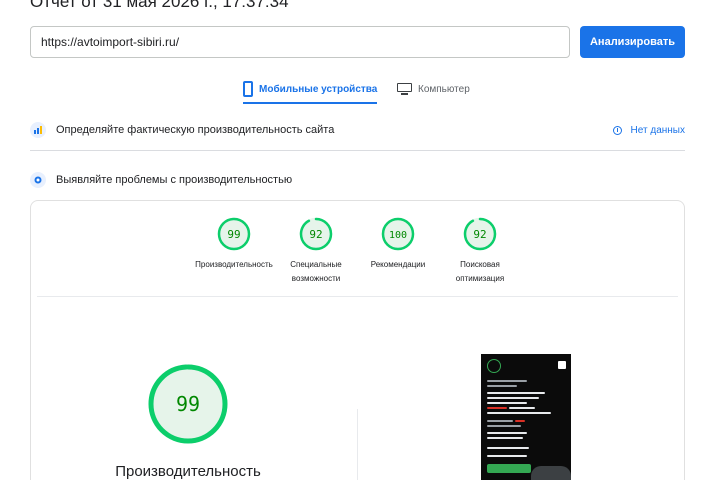  I want to click on active-tab-indicator, so click(310, 103).